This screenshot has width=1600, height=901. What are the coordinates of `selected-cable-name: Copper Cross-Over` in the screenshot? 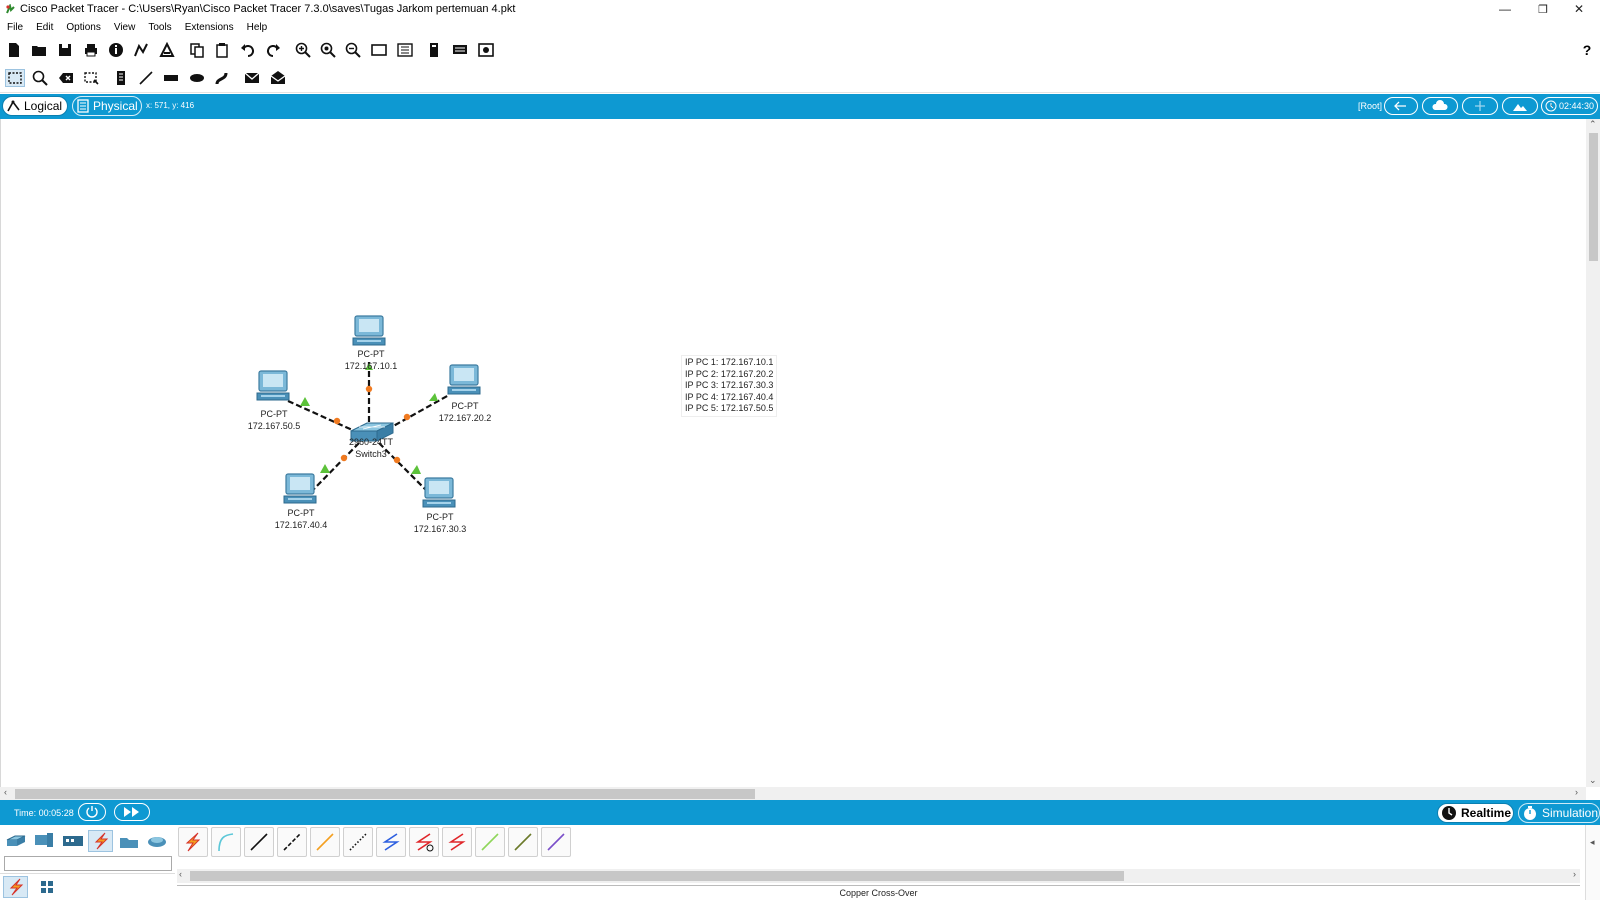 It's located at (878, 893).